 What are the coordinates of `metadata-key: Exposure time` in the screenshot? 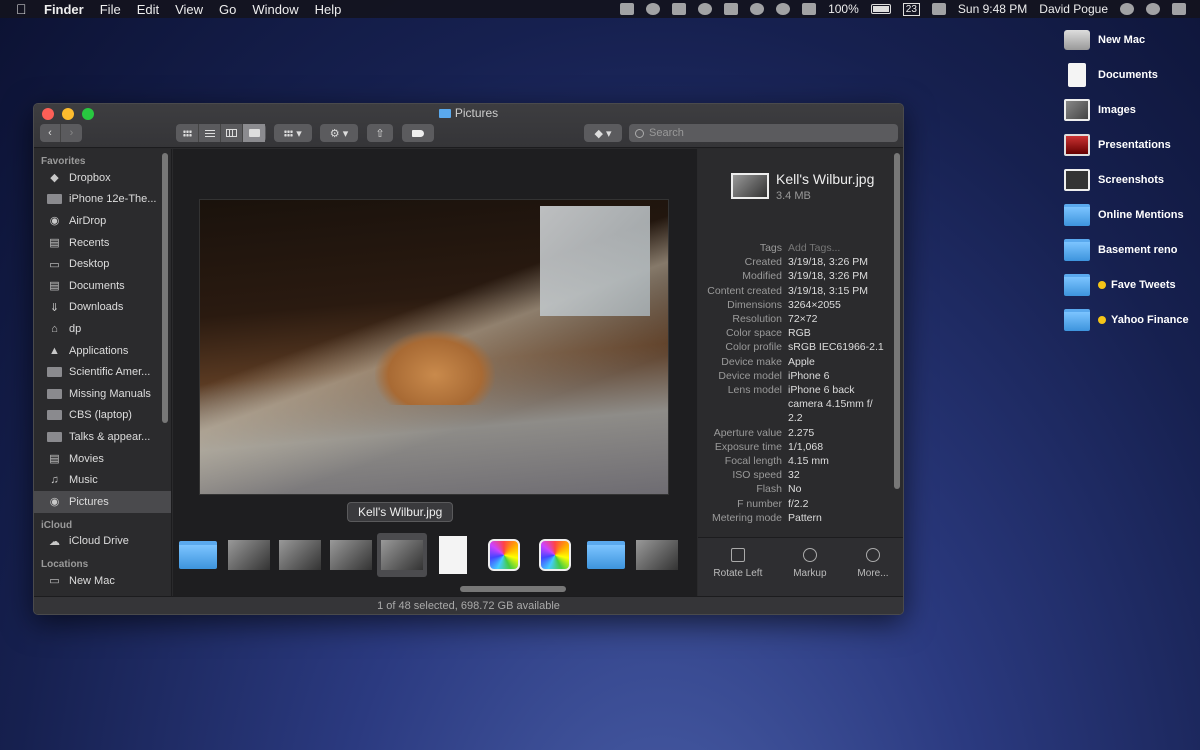 It's located at (748, 446).